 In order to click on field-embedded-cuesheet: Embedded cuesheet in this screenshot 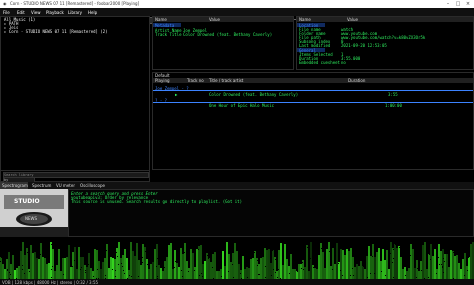, I will do `click(319, 62)`.